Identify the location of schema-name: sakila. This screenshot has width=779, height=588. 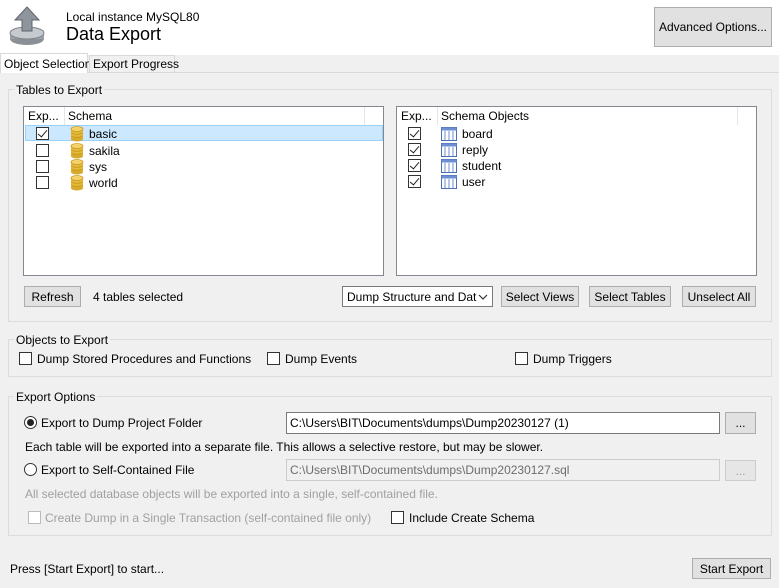
(104, 151).